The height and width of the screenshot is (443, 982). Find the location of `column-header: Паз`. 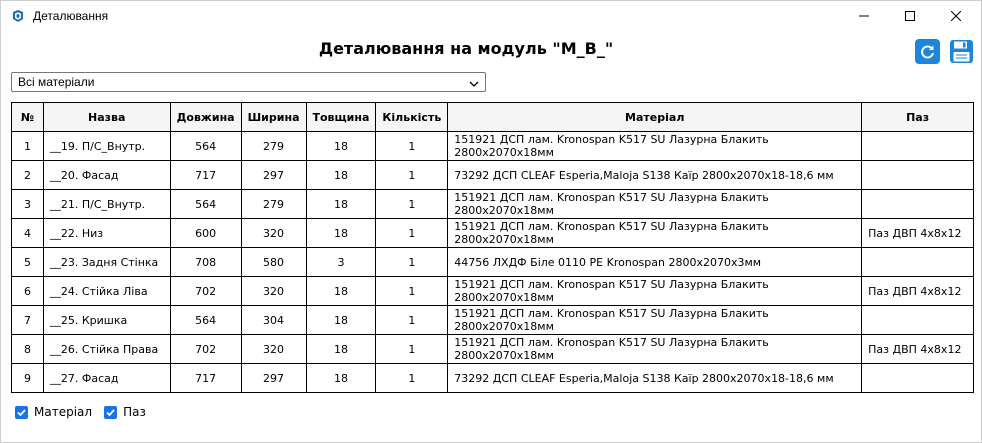

column-header: Паз is located at coordinates (917, 117).